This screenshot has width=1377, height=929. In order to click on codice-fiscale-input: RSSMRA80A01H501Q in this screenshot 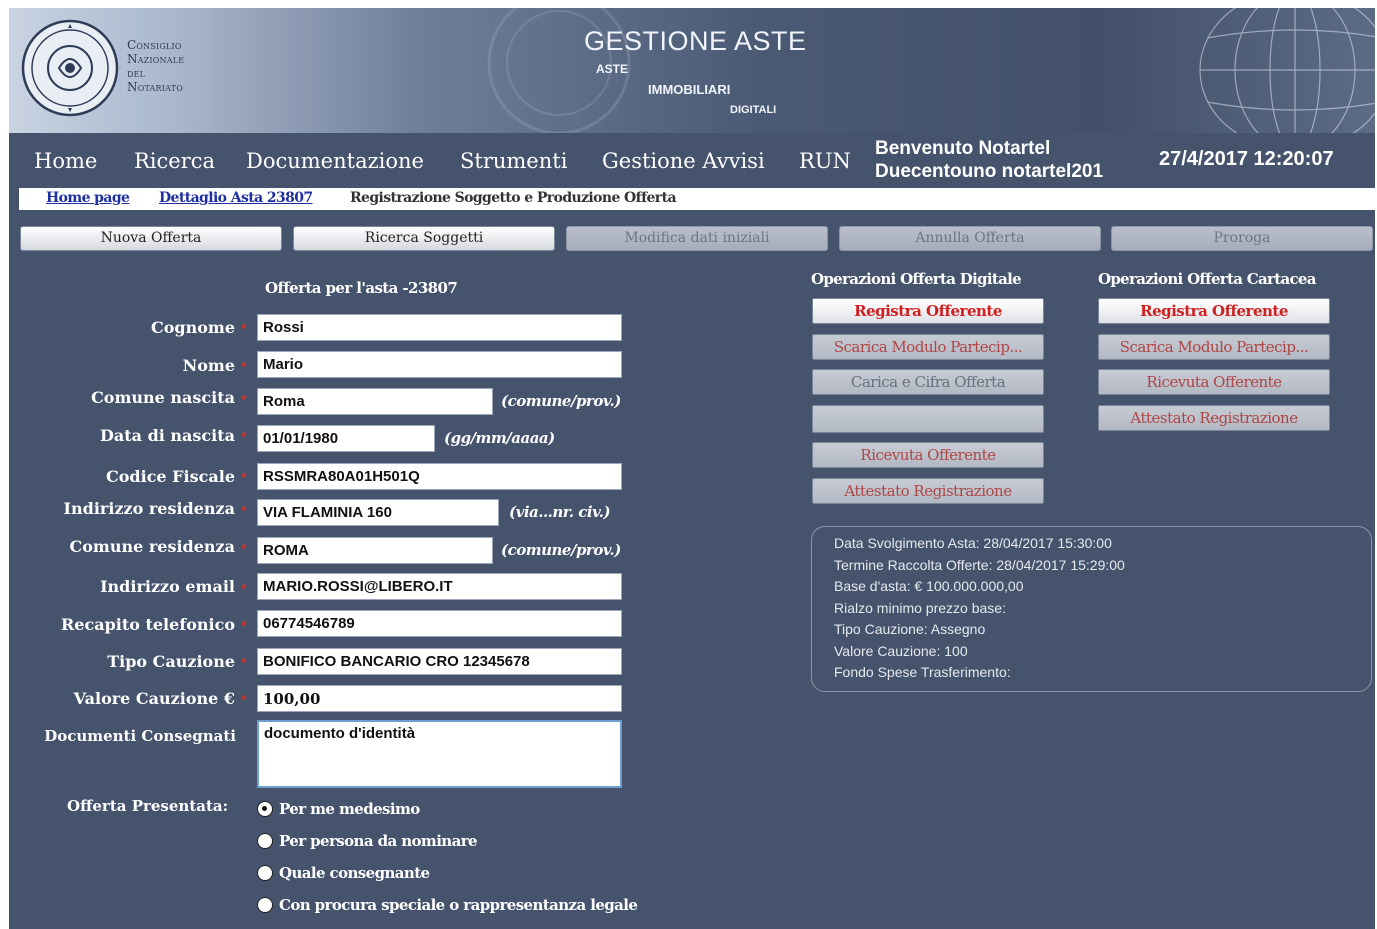, I will do `click(439, 476)`.